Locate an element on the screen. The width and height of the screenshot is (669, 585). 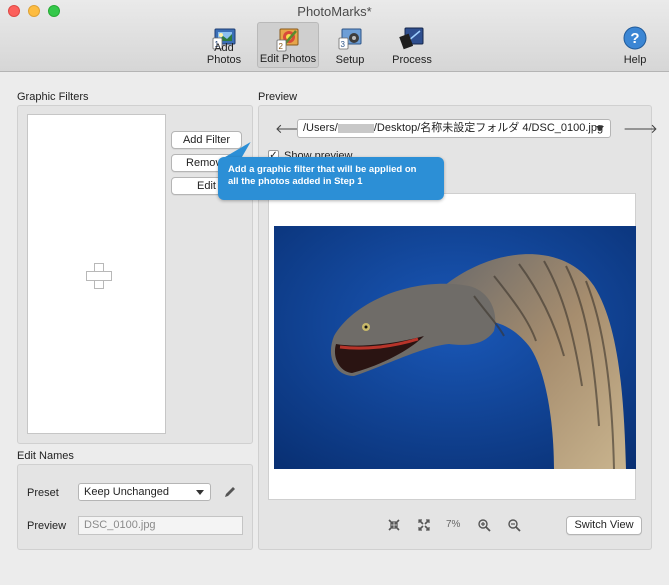
redacted-username is located at coordinates (355, 128).